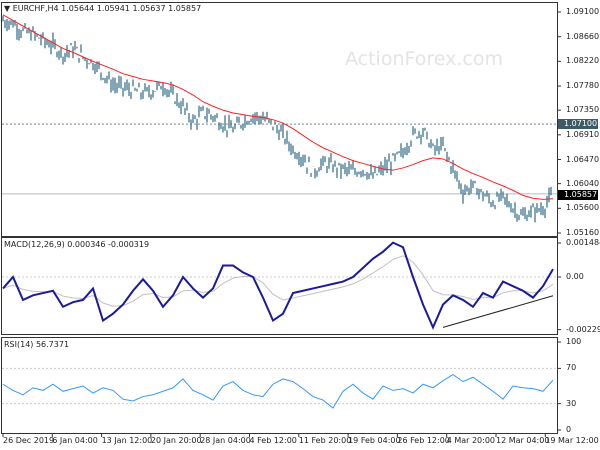 Image resolution: width=600 pixels, height=450 pixels. What do you see at coordinates (583, 86) in the screenshot?
I see `price-axis-label: 1.07780` at bounding box center [583, 86].